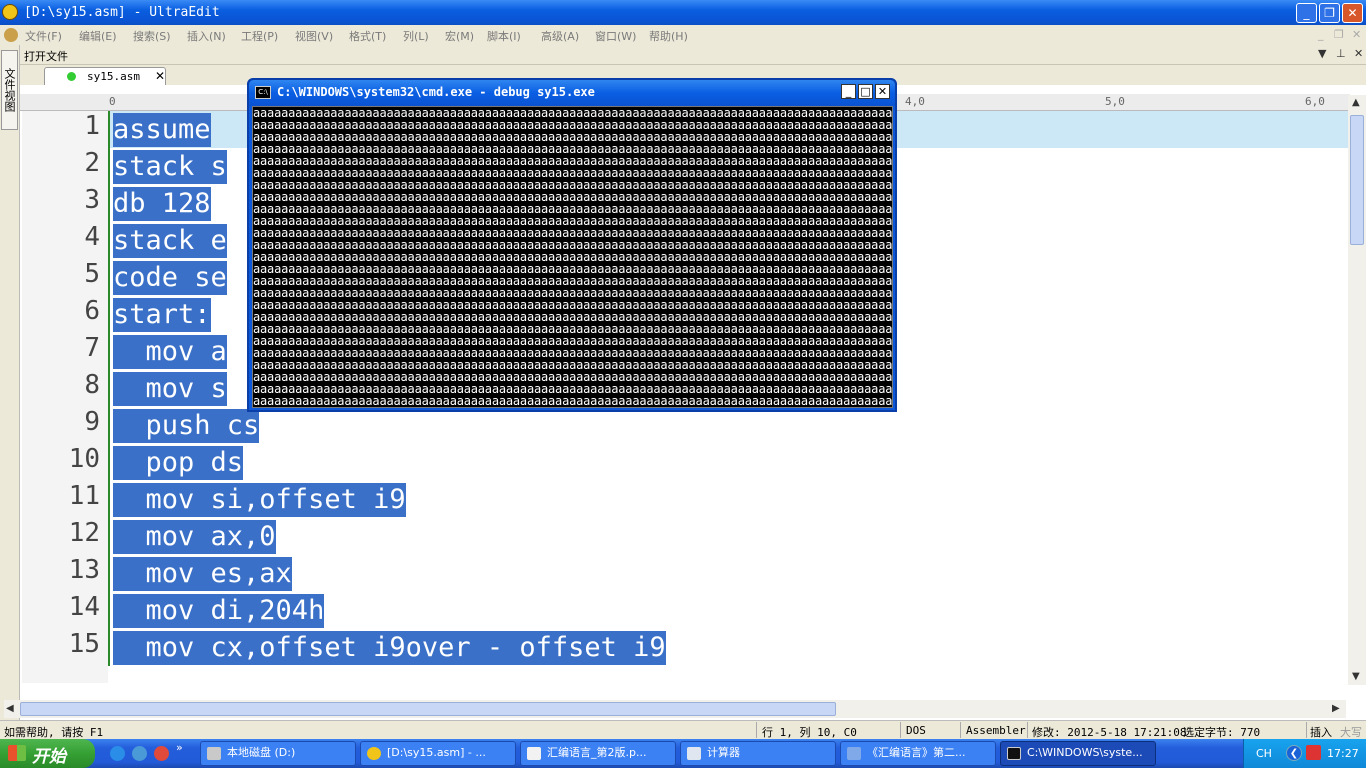  I want to click on minimize-button: _, so click(1306, 13).